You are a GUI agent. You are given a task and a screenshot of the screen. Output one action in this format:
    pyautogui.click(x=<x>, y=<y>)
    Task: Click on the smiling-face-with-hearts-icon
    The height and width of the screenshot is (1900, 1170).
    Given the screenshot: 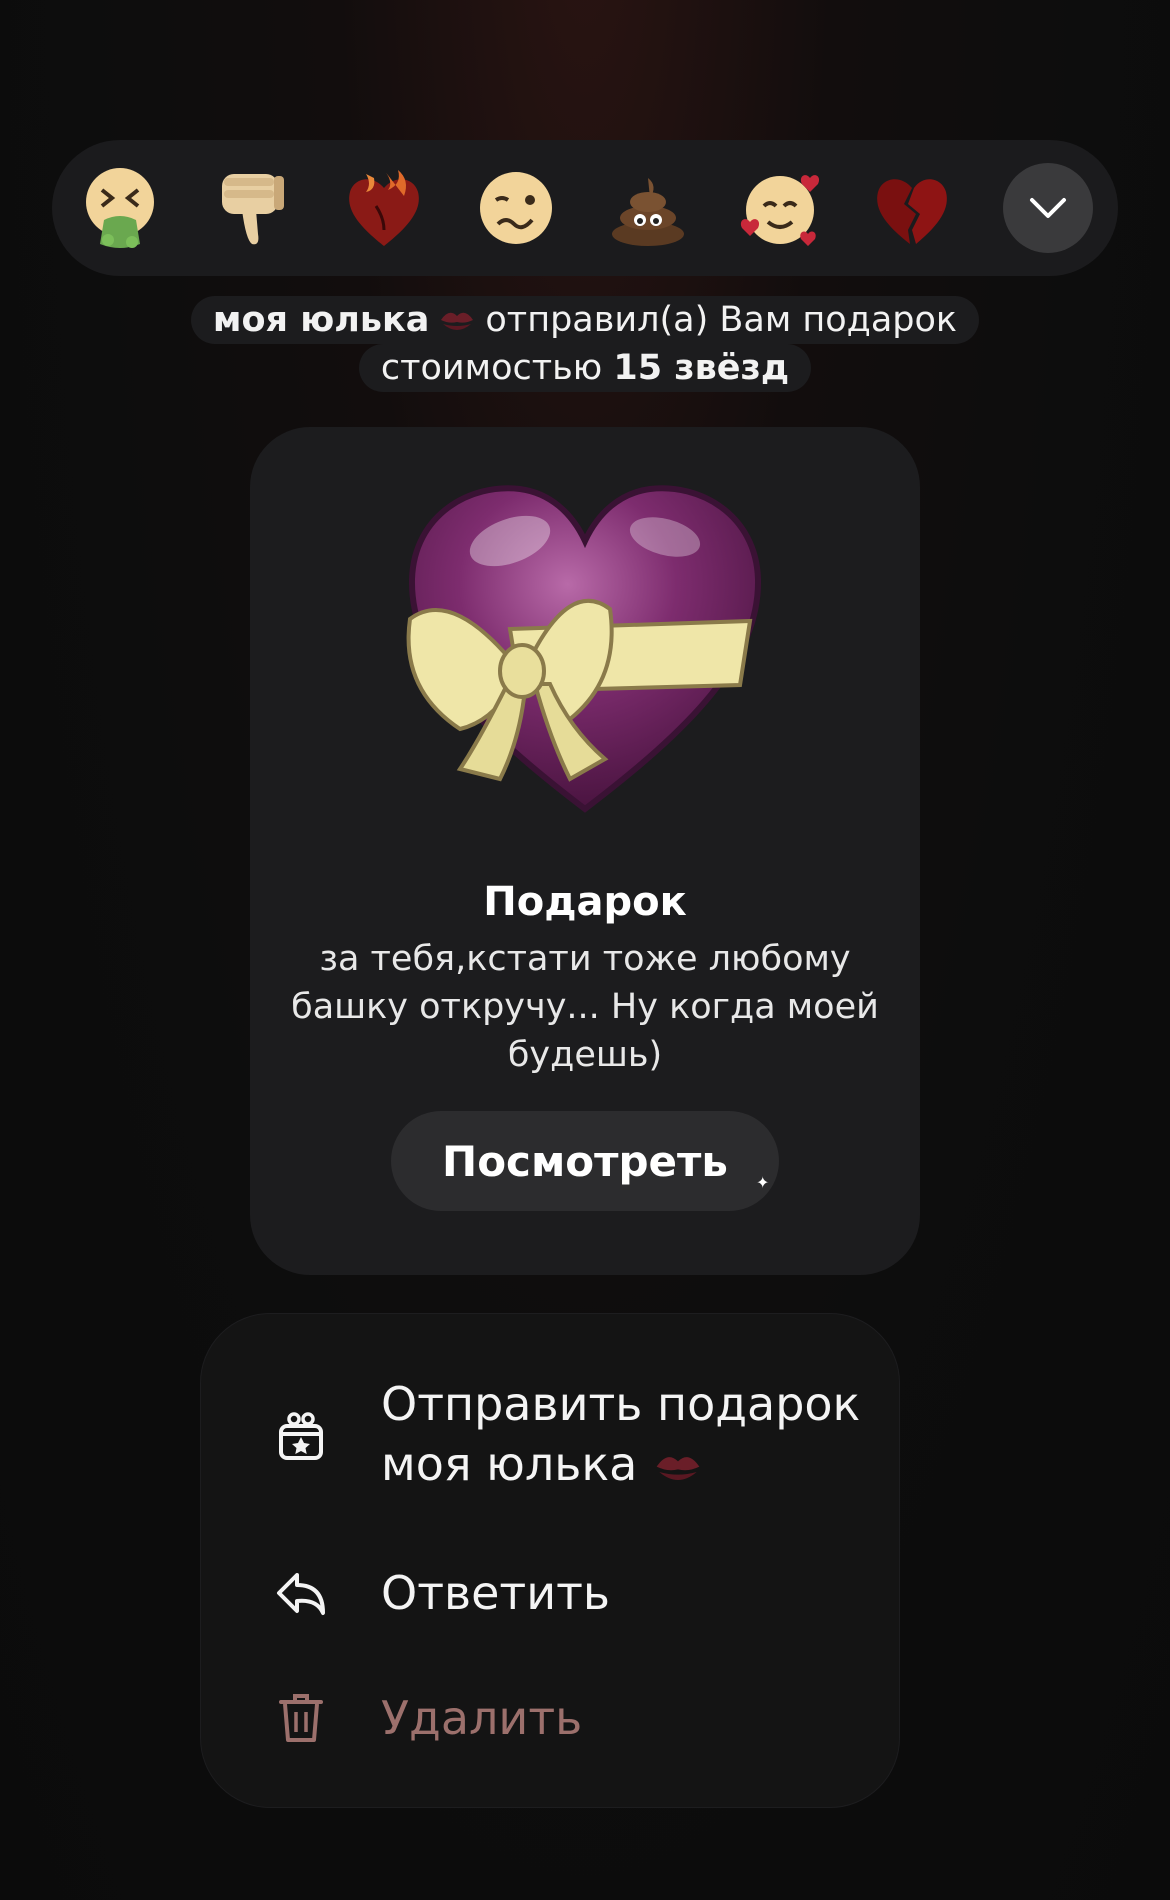 What is the action you would take?
    pyautogui.click(x=780, y=210)
    